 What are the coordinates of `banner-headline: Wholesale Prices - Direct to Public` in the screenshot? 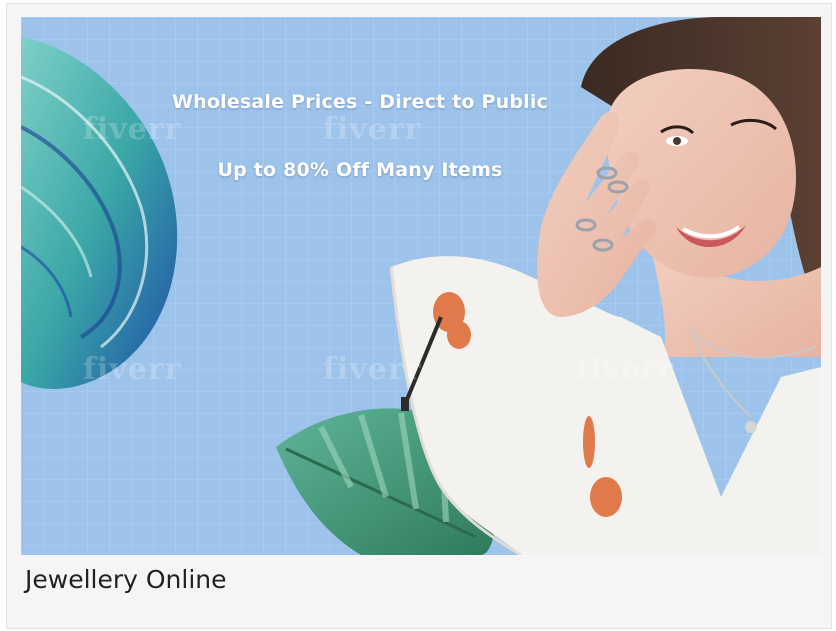 It's located at (360, 102).